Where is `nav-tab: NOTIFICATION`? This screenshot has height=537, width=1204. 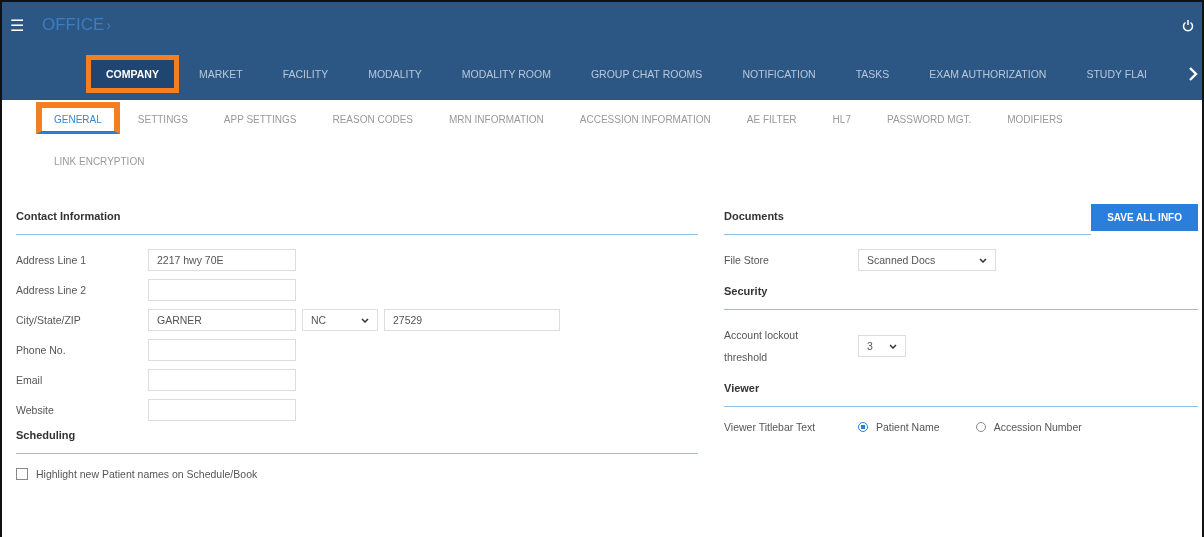 nav-tab: NOTIFICATION is located at coordinates (779, 74).